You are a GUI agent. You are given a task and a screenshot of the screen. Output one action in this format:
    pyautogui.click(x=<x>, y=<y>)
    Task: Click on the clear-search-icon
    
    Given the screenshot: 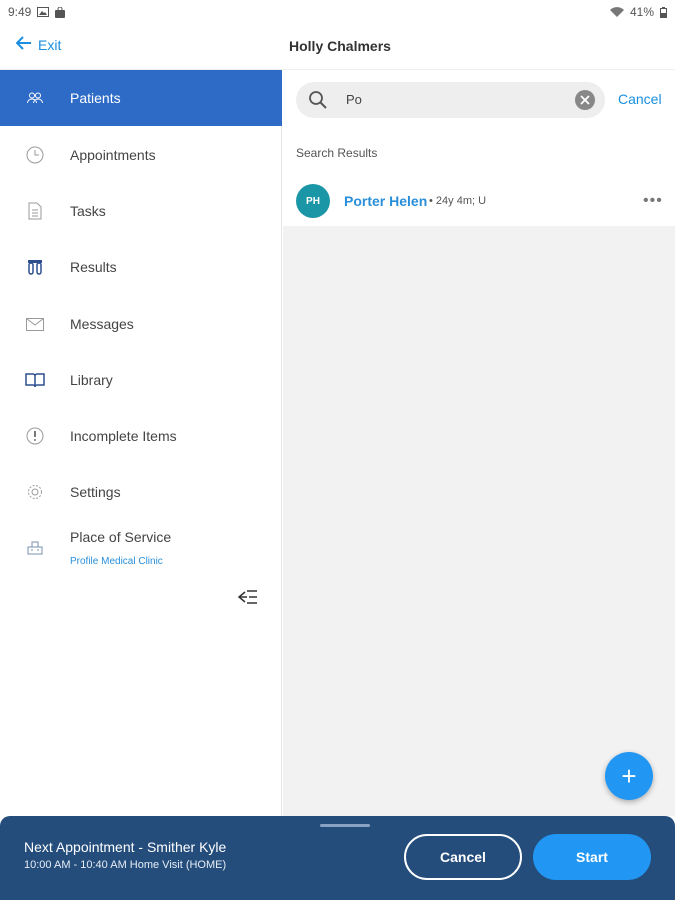 What is the action you would take?
    pyautogui.click(x=585, y=100)
    